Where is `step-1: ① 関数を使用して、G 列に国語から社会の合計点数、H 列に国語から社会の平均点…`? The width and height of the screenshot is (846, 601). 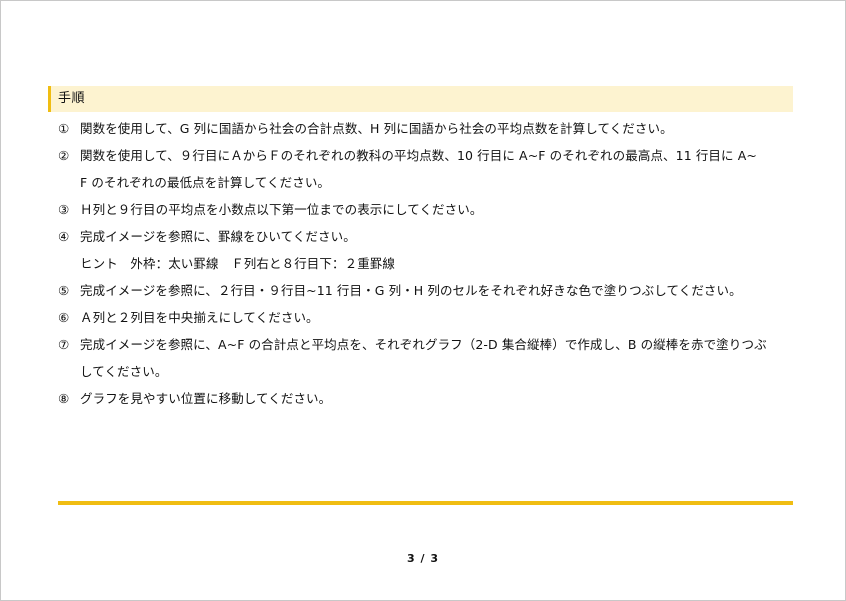
step-1: ① 関数を使用して、G 列に国語から社会の合計点数、H 列に国語から社会の平均点… is located at coordinates (428, 128).